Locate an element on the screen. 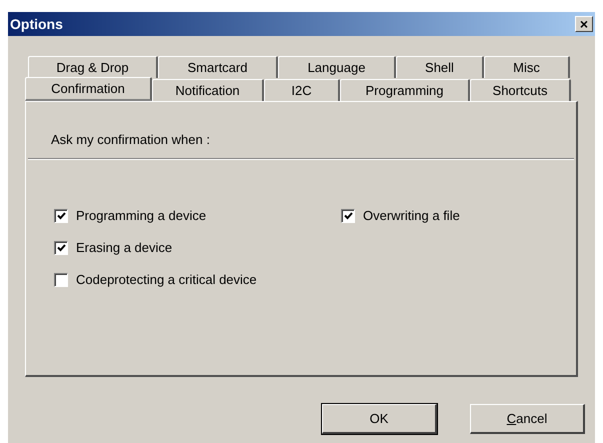  tab: Shortcuts is located at coordinates (520, 90).